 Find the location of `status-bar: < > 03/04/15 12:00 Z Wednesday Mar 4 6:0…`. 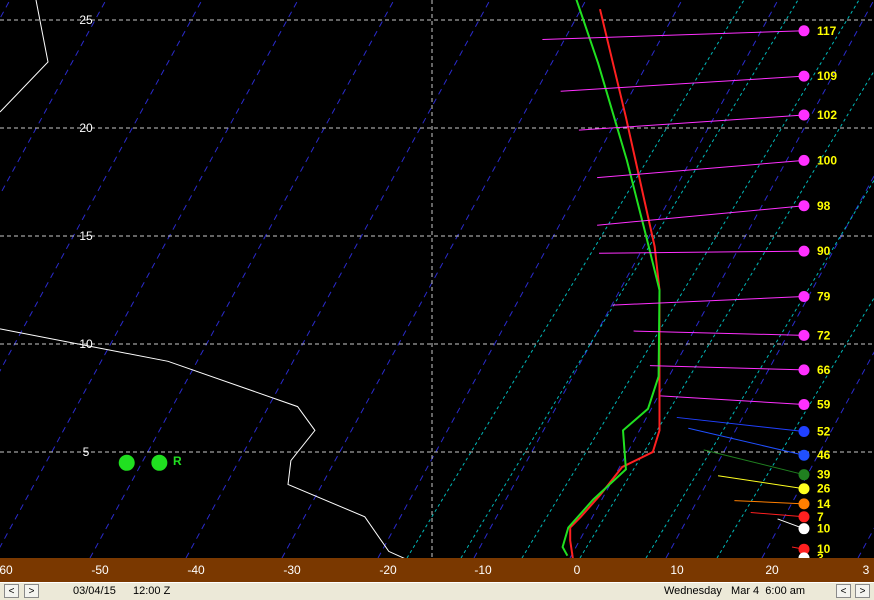

status-bar: < > 03/04/15 12:00 Z Wednesday Mar 4 6:0… is located at coordinates (437, 591).